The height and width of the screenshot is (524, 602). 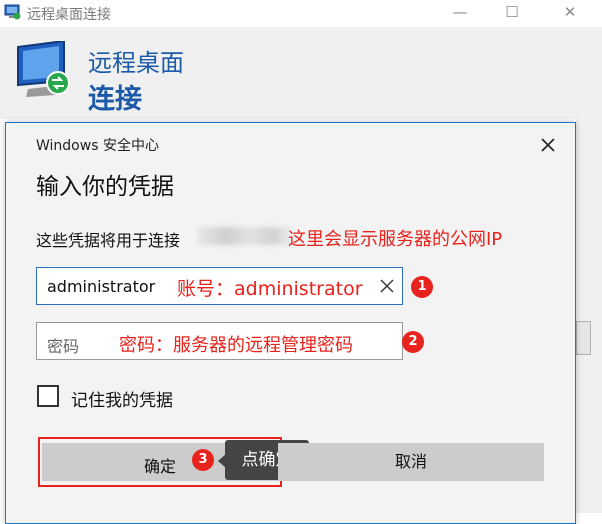 What do you see at coordinates (12, 12) in the screenshot?
I see `remote-desktop-app-icon` at bounding box center [12, 12].